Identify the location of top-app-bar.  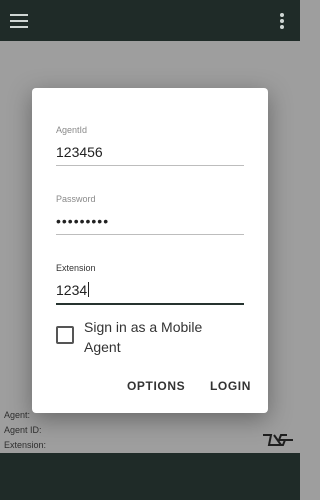
(150, 20).